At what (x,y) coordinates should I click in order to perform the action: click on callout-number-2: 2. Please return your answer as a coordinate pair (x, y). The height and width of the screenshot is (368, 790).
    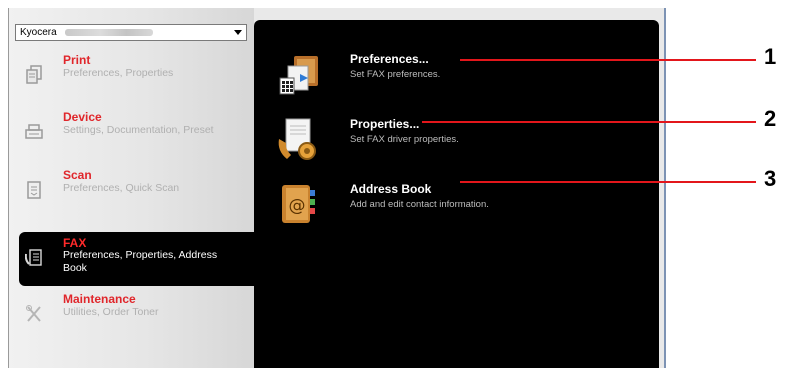
    Looking at the image, I should click on (770, 118).